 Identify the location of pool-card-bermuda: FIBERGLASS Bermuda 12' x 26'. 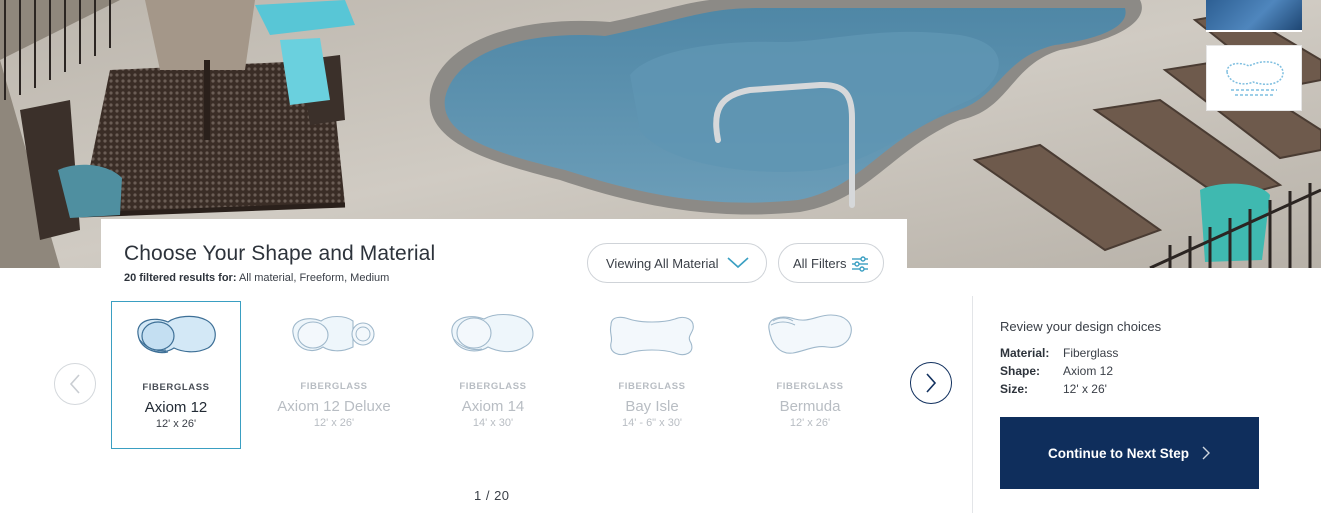
(810, 375).